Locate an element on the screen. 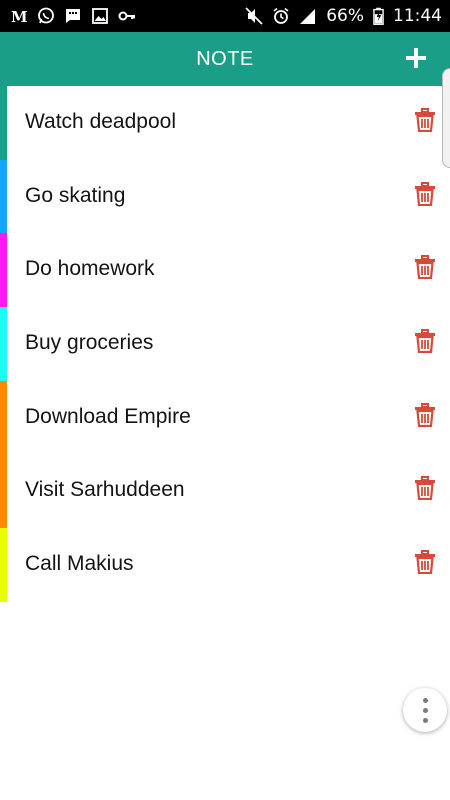  note-text: Visit Sarhuddeen is located at coordinates (105, 490).